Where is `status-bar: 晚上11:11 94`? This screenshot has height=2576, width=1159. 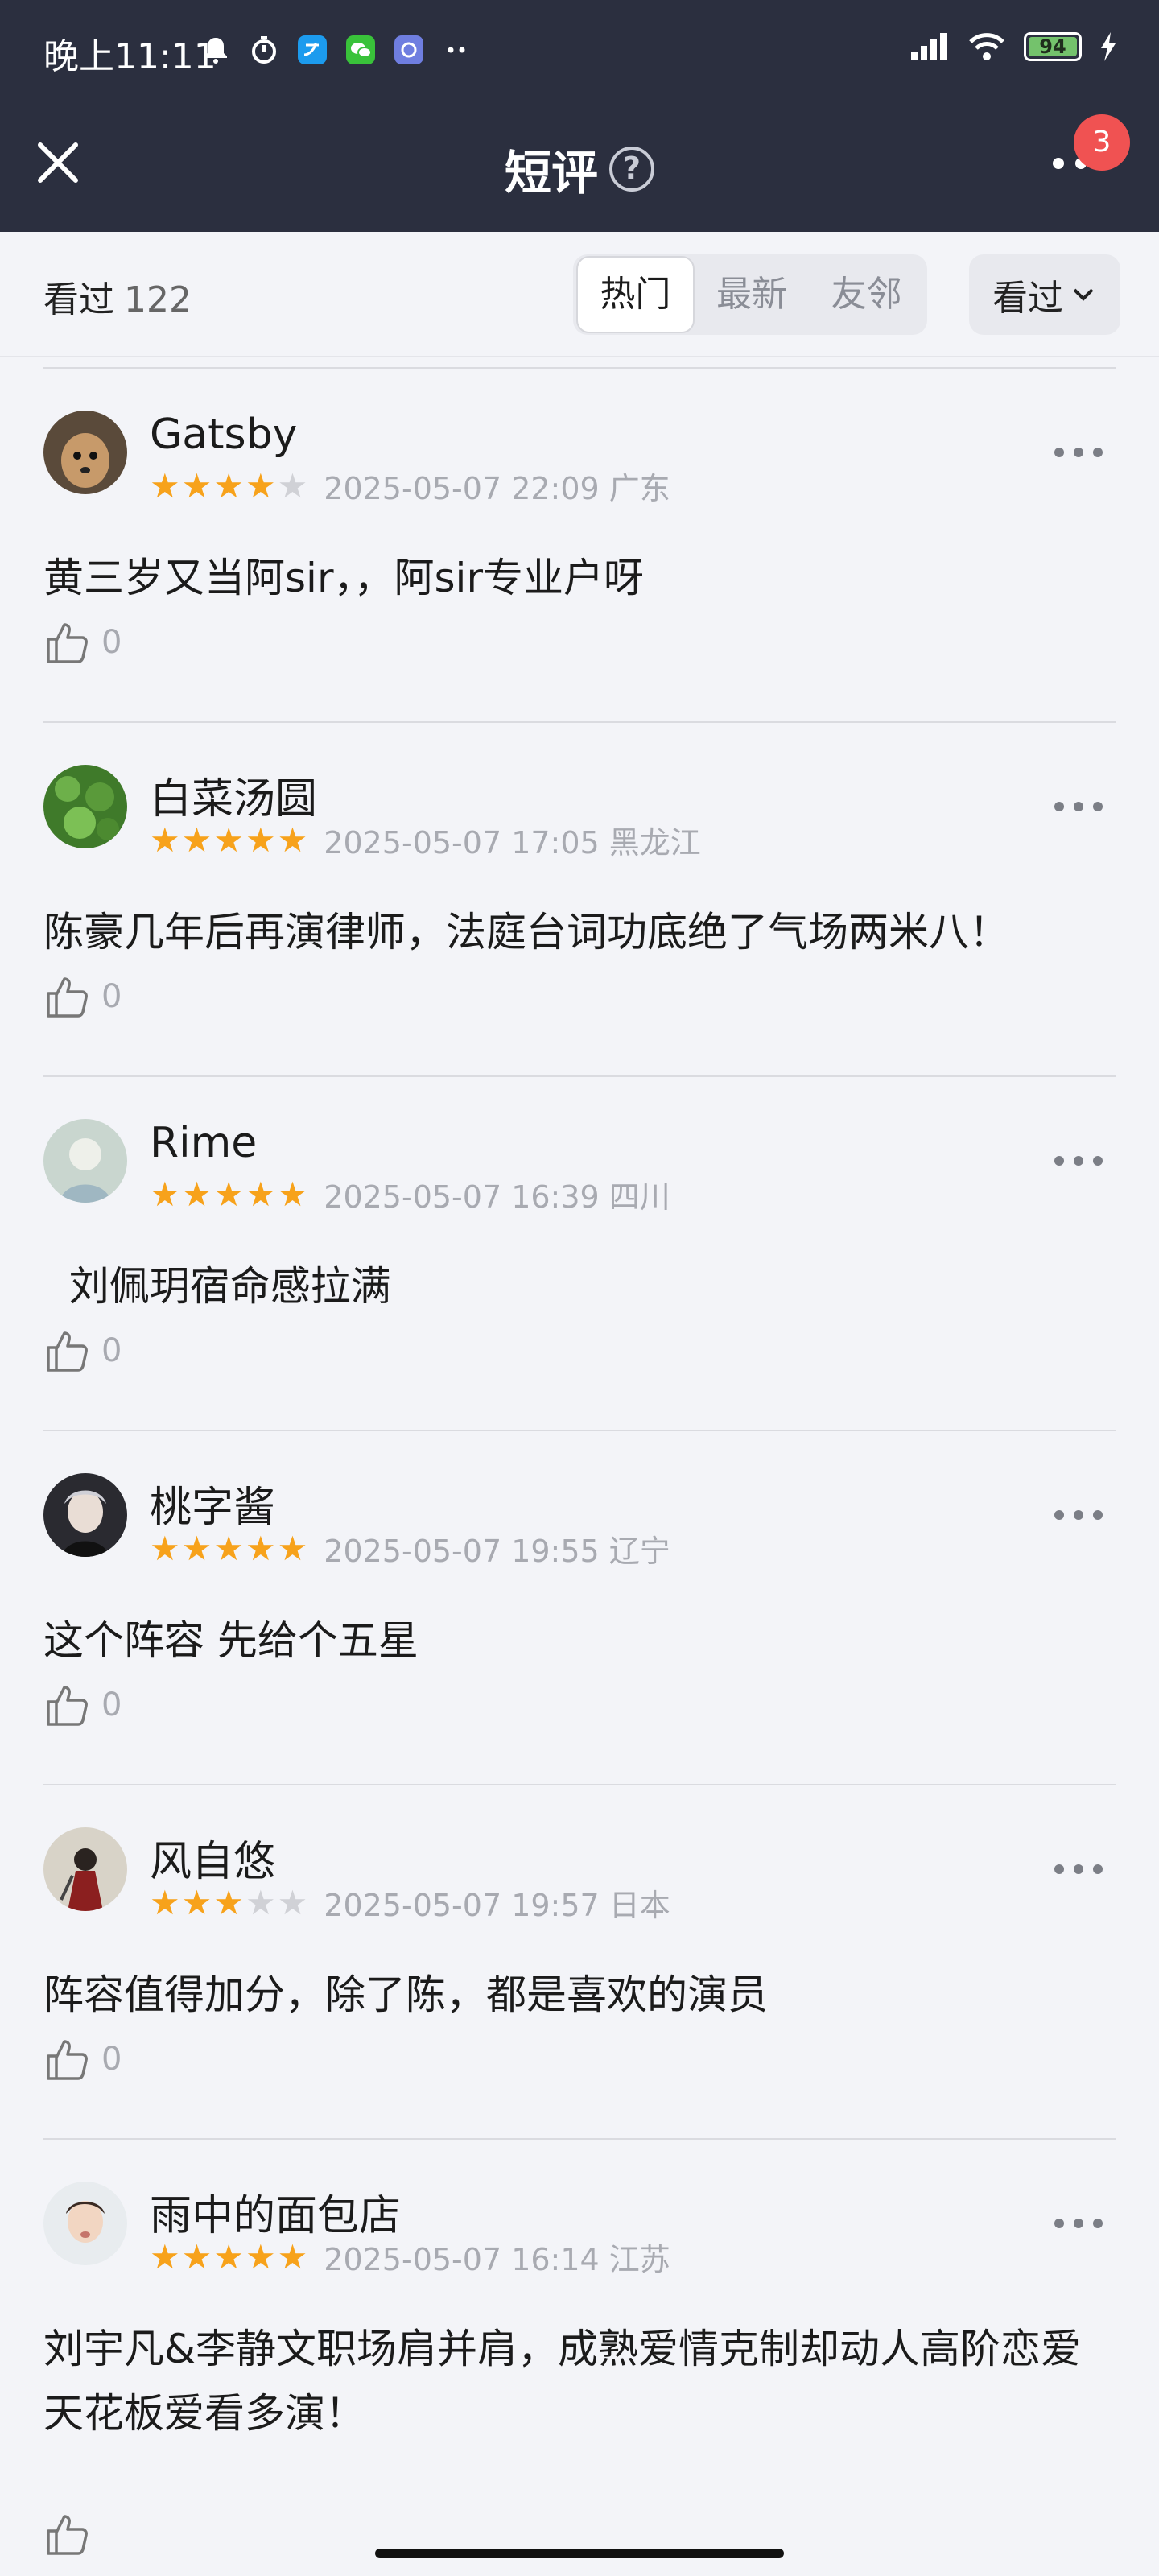 status-bar: 晚上11:11 94 is located at coordinates (579, 50).